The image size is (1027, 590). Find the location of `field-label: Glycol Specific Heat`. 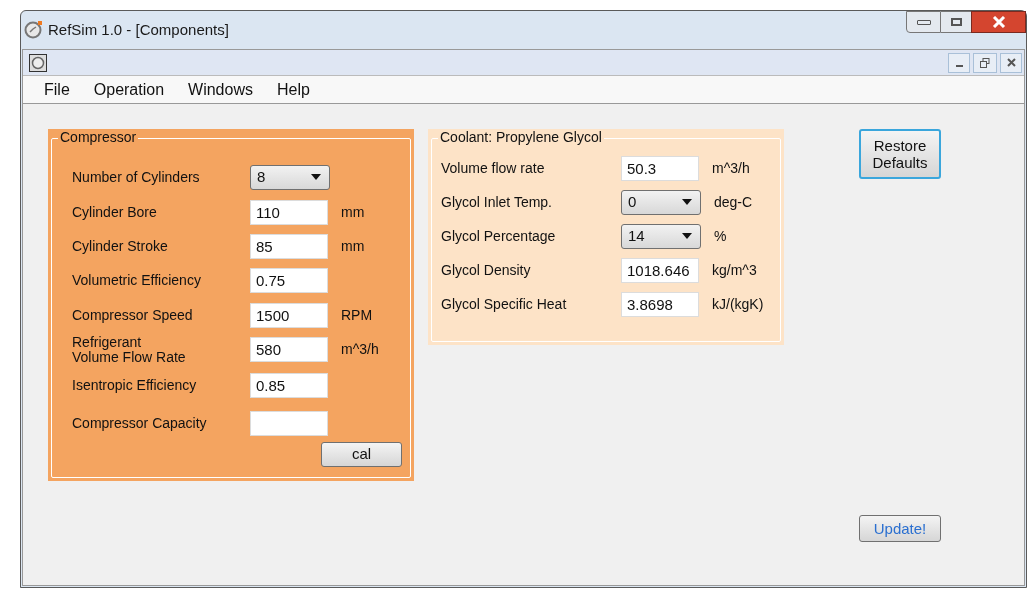

field-label: Glycol Specific Heat is located at coordinates (504, 304).